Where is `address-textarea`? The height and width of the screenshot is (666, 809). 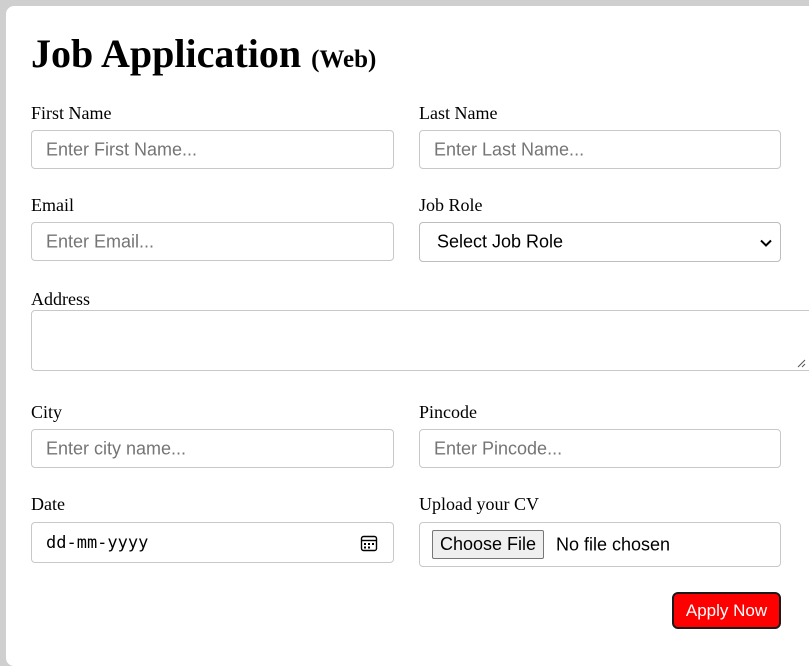 address-textarea is located at coordinates (420, 340).